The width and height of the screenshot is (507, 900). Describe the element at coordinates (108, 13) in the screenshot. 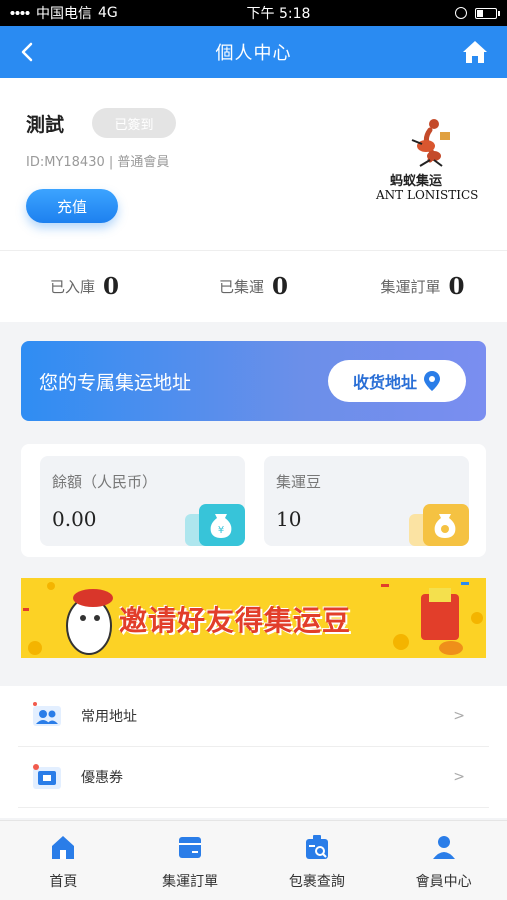

I see `network-type: 4G` at that location.